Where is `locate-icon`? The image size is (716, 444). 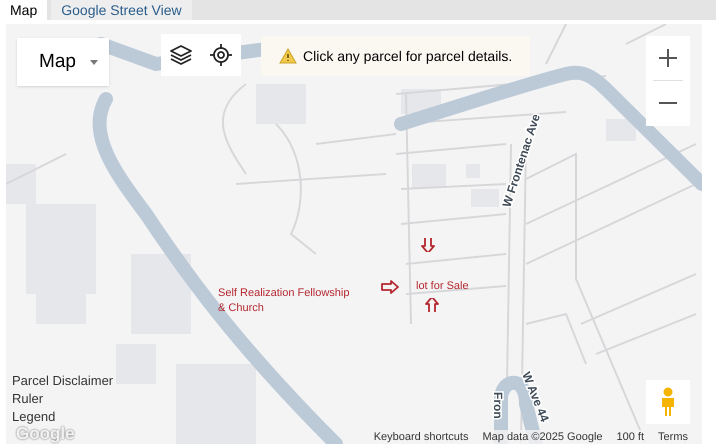
locate-icon is located at coordinates (221, 55).